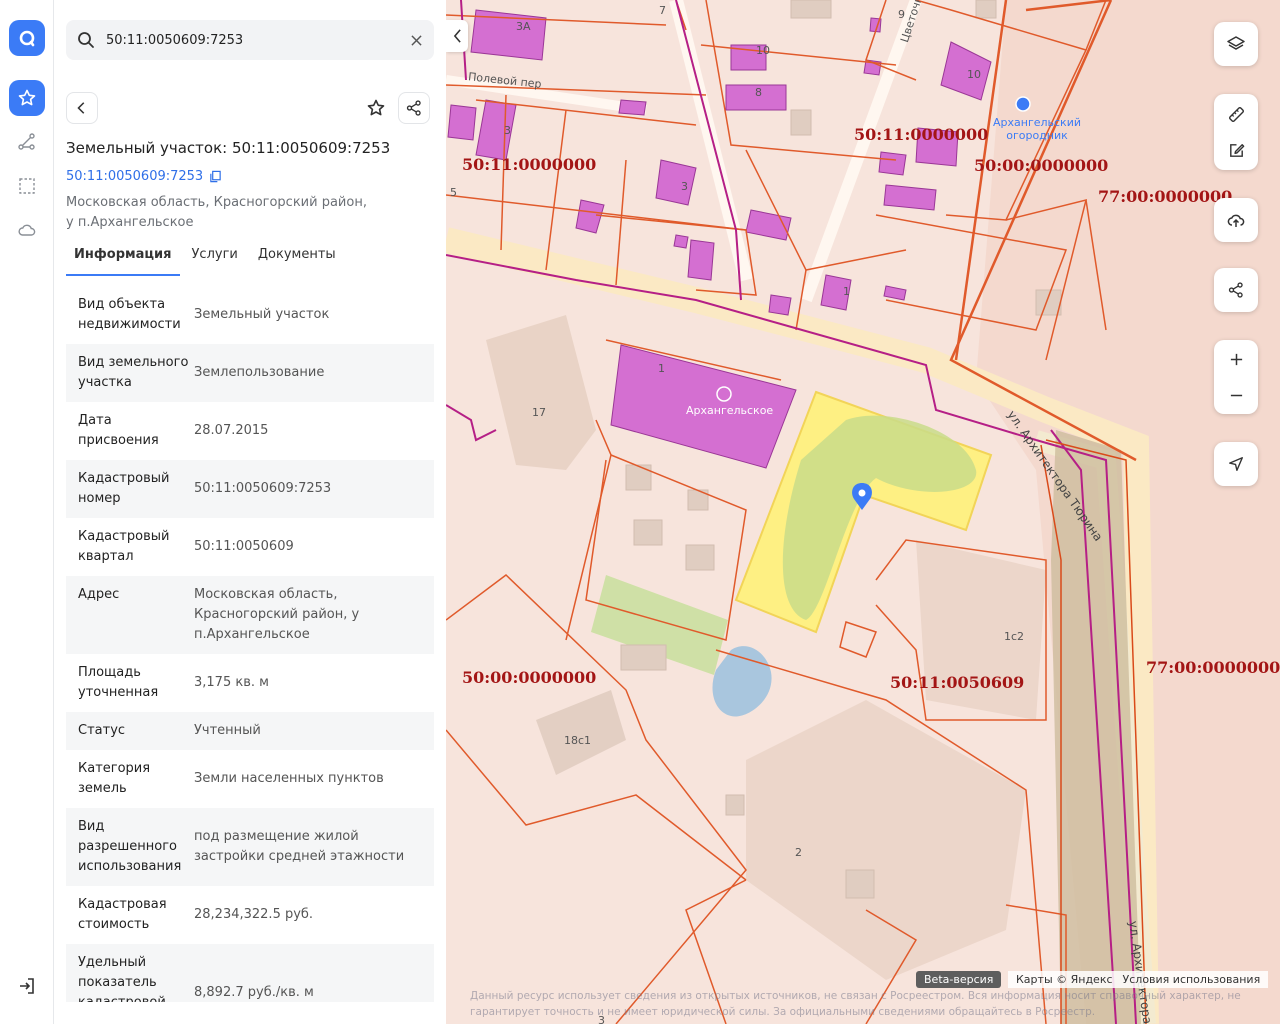  I want to click on tools-control, so click(1236, 132).